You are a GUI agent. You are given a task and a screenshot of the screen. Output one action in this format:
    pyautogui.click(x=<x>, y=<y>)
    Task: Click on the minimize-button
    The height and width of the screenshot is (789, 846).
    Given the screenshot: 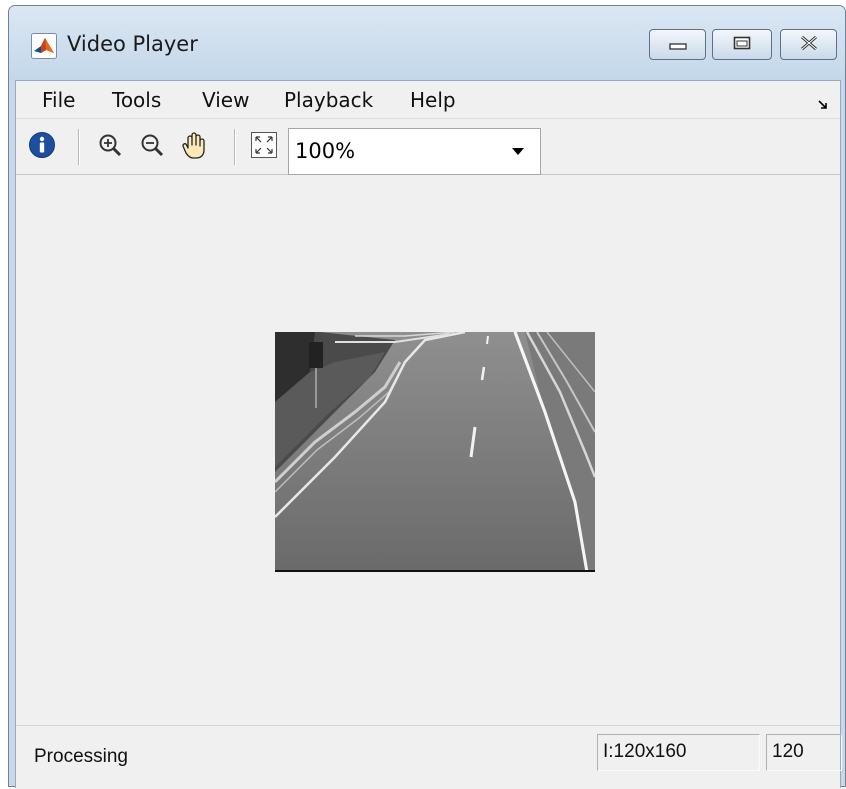 What is the action you would take?
    pyautogui.click(x=677, y=44)
    